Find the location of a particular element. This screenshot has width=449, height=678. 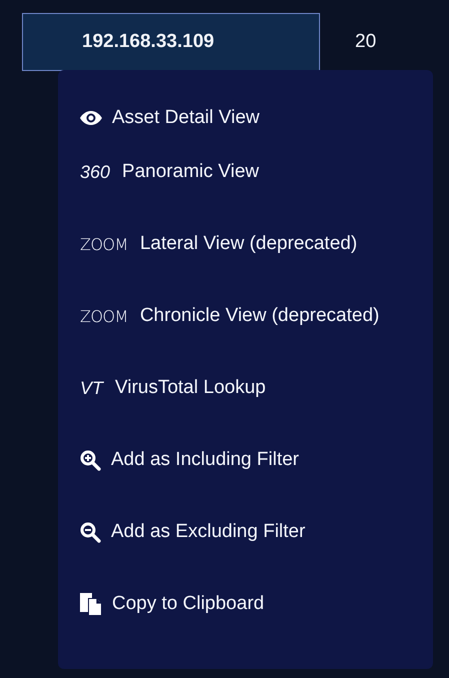

menu-item: Add as Including Filter is located at coordinates (252, 460).